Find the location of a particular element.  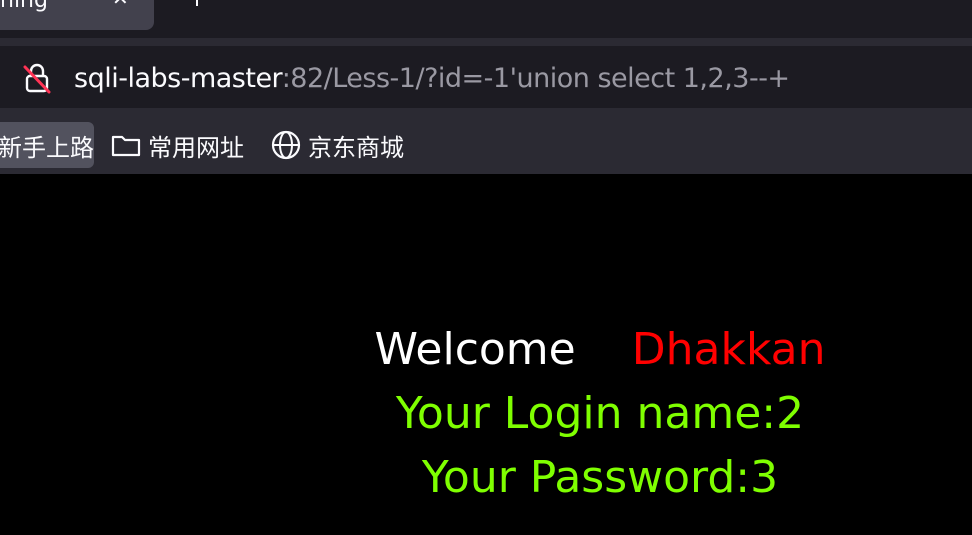

bookmark-label: 常用网址 is located at coordinates (196, 147).